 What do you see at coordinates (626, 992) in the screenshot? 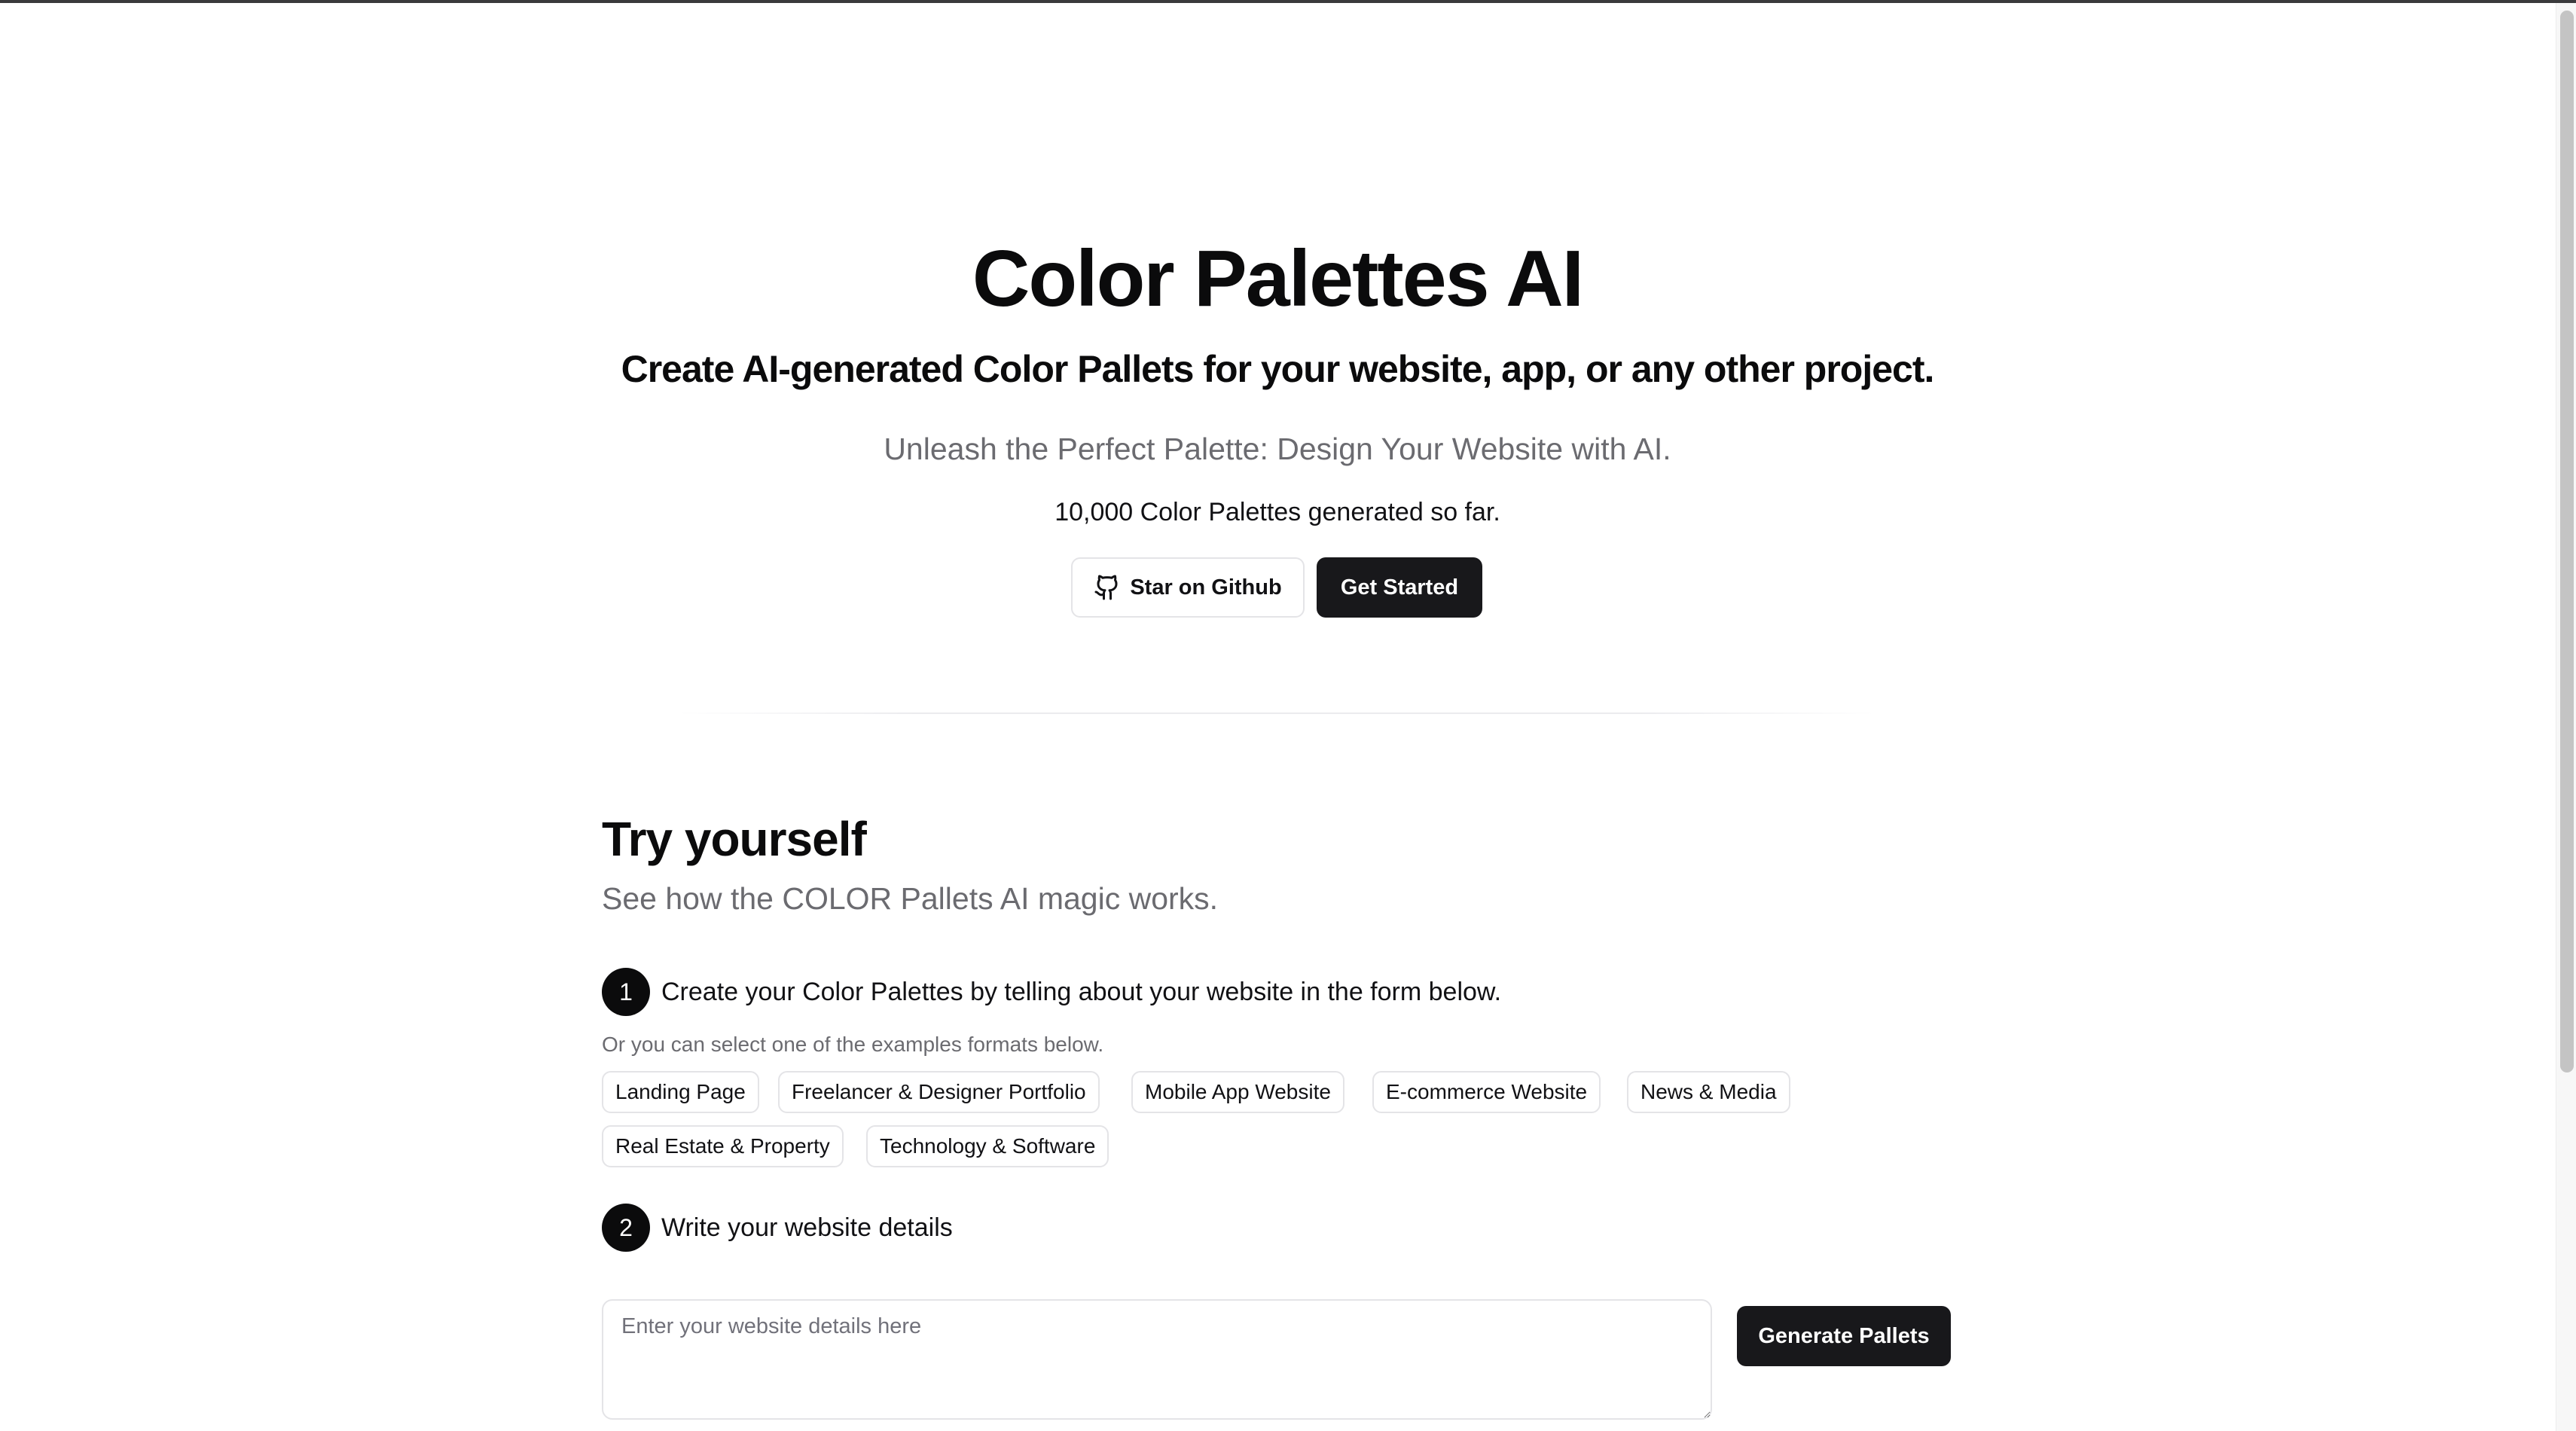
I see `step-1-badge: 1` at bounding box center [626, 992].